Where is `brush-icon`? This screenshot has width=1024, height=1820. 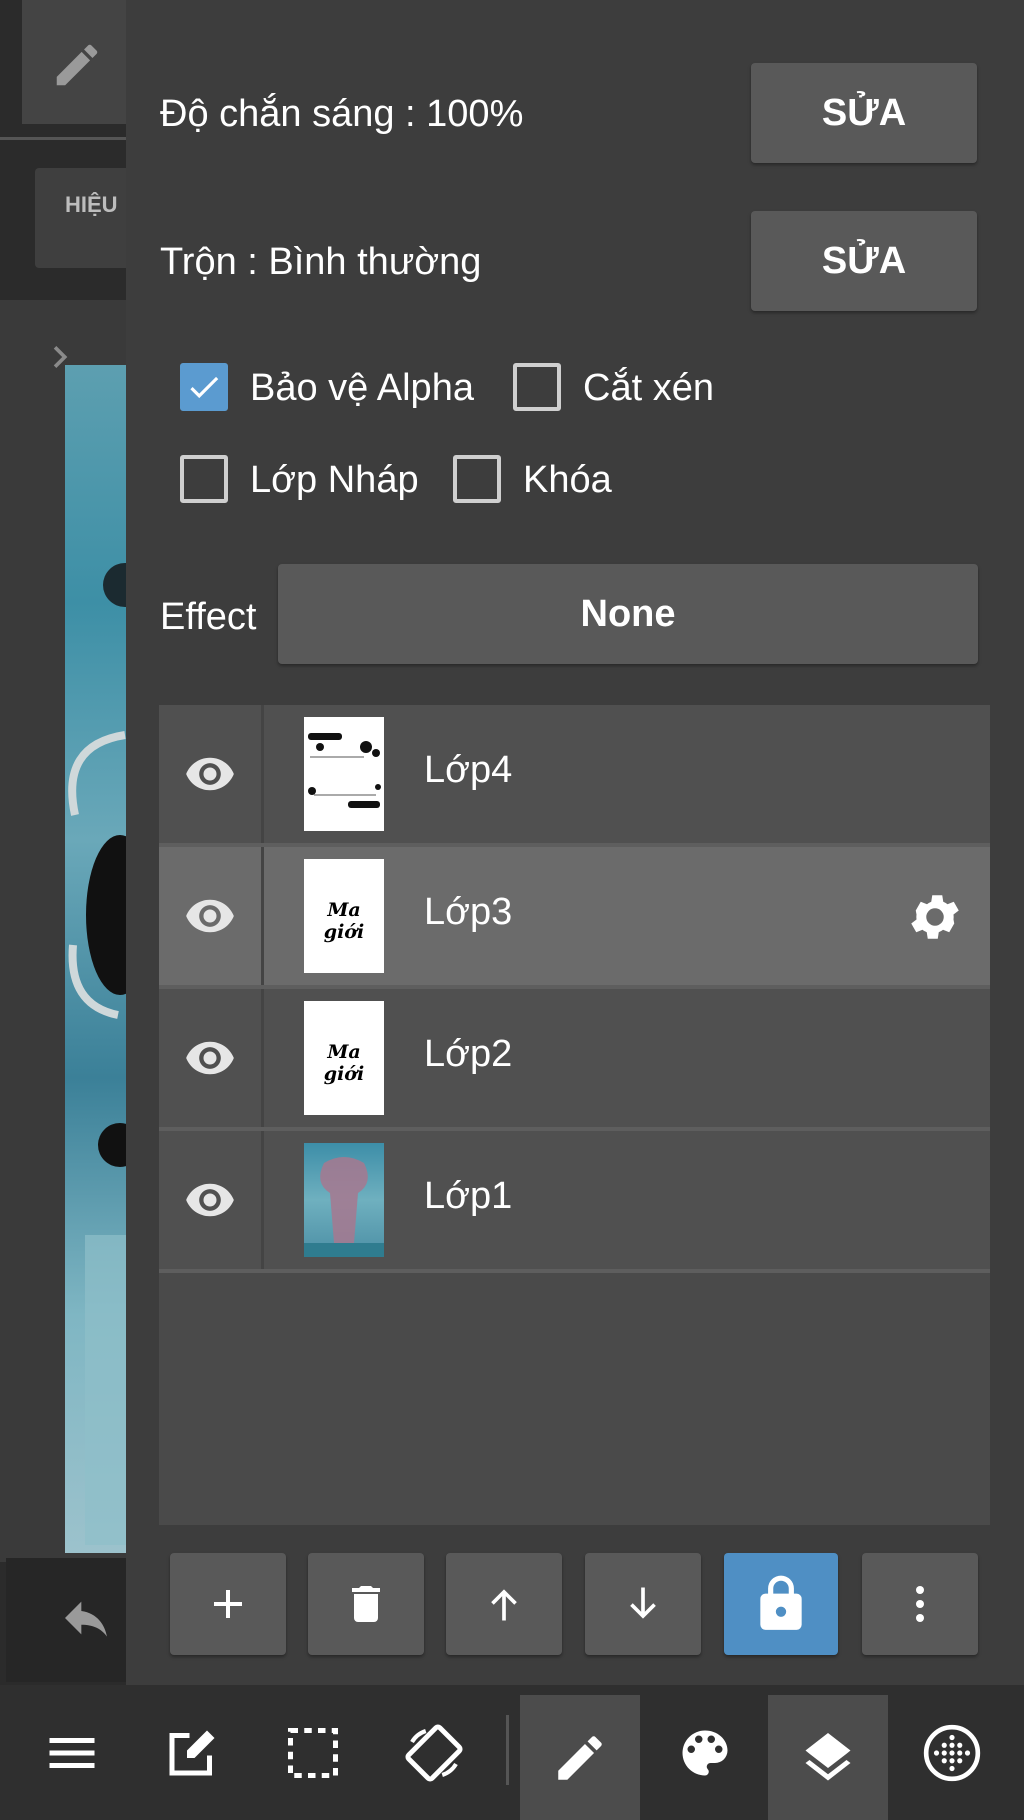 brush-icon is located at coordinates (580, 1757).